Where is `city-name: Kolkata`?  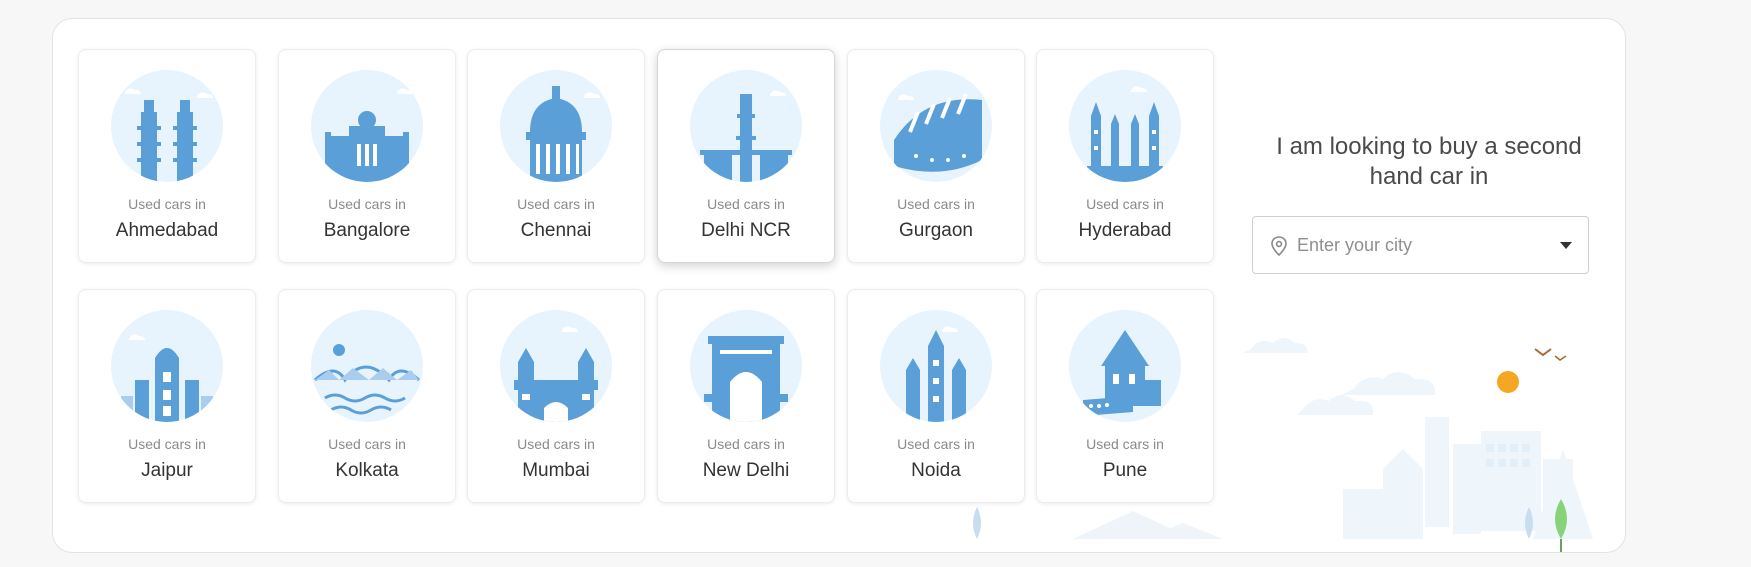
city-name: Kolkata is located at coordinates (367, 470).